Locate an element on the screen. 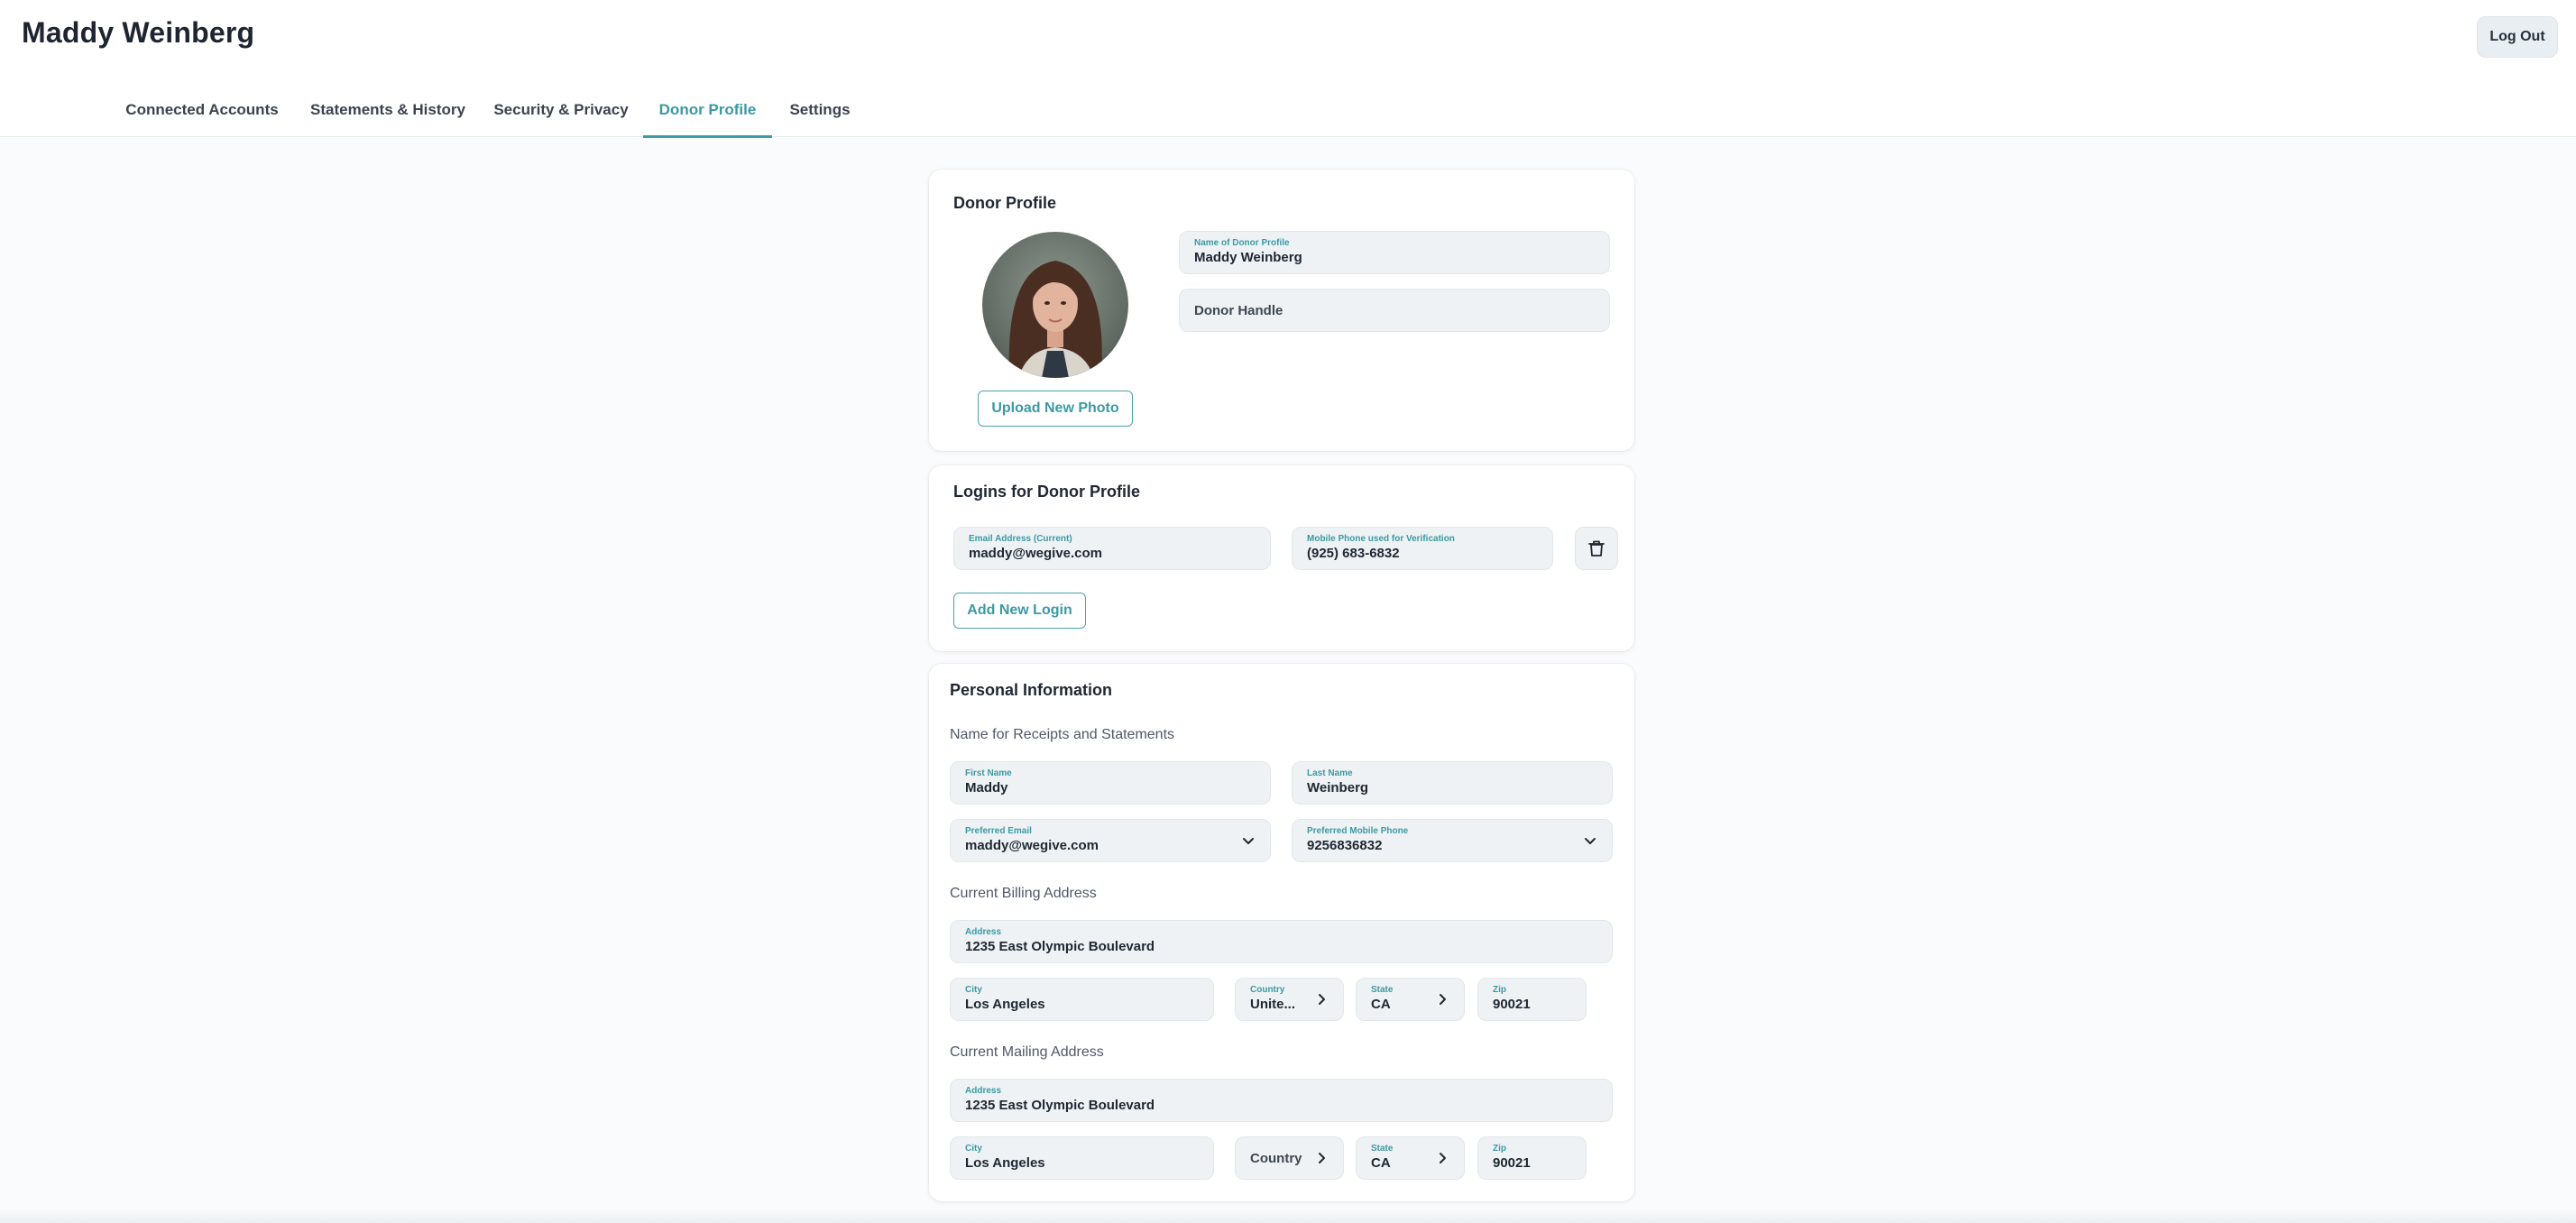 The height and width of the screenshot is (1223, 2576). delete-login-button is located at coordinates (1596, 548).